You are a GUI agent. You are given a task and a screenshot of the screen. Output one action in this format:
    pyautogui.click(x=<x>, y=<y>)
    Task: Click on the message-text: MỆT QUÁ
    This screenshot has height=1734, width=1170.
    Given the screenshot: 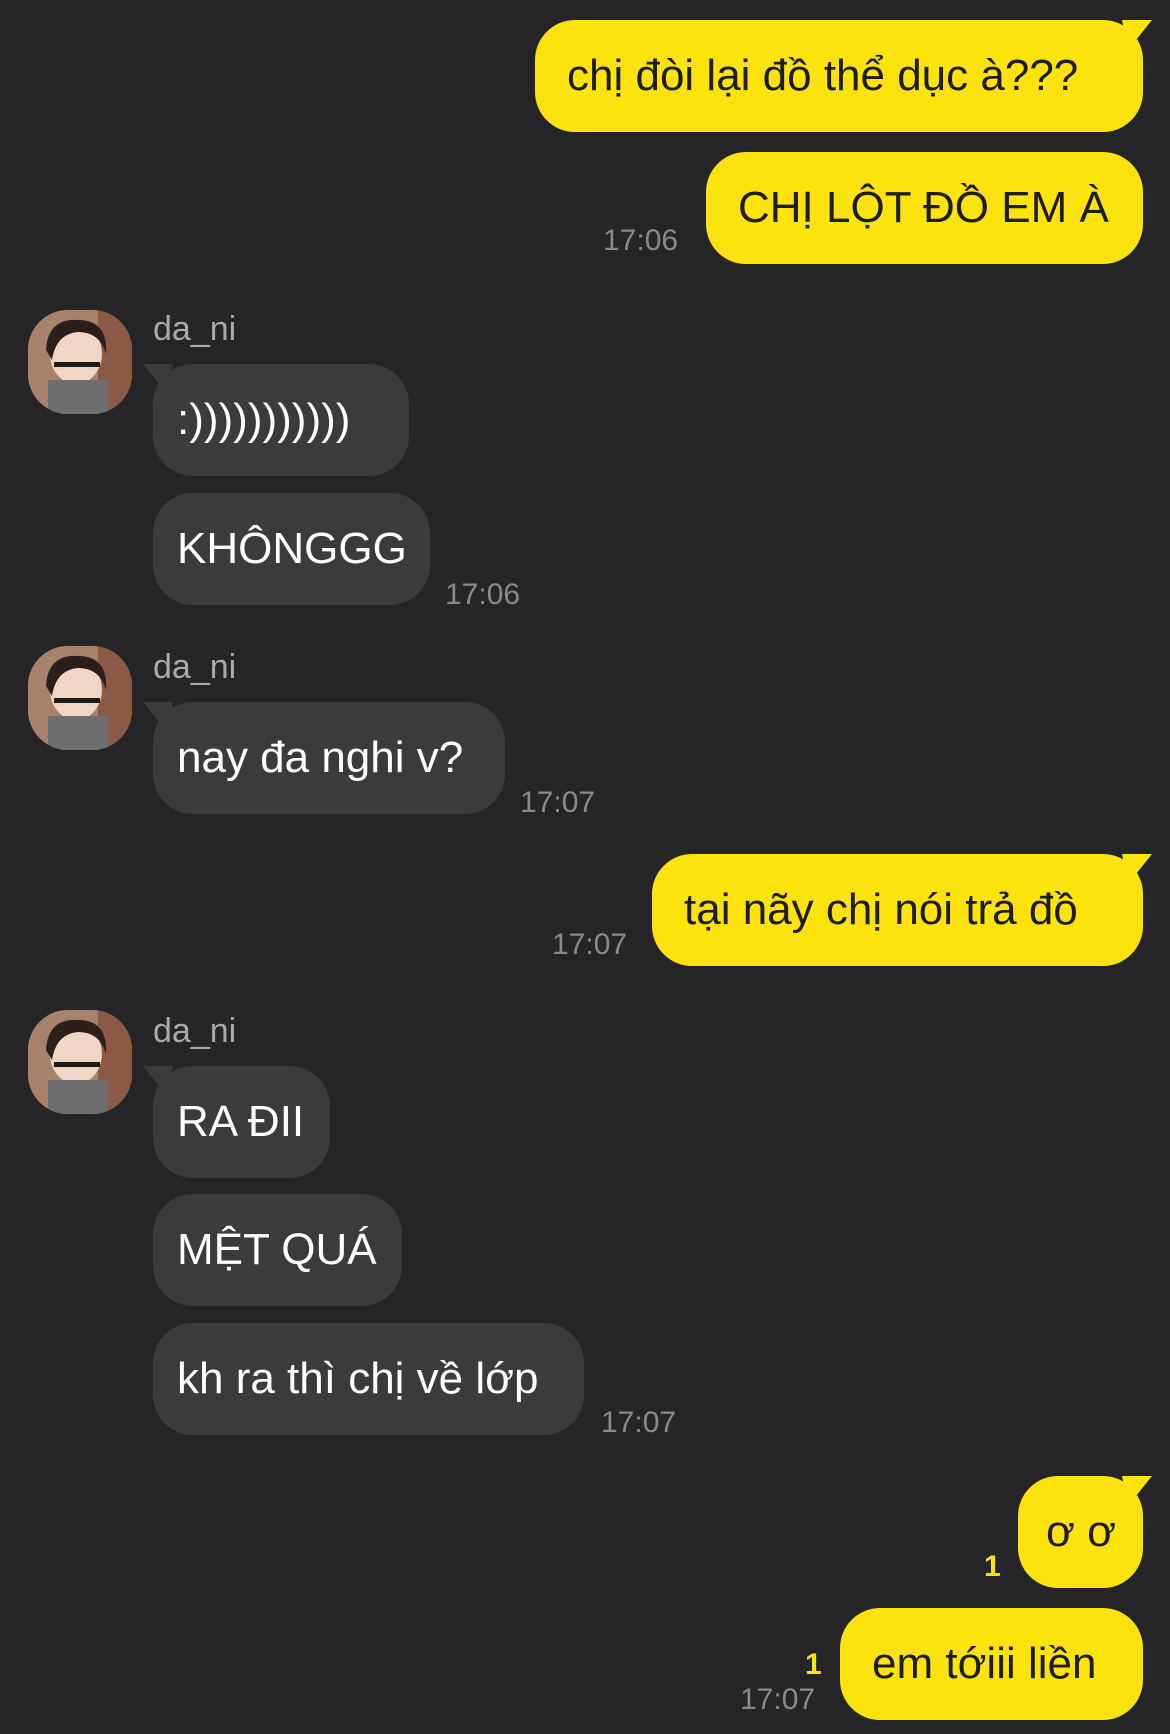 What is the action you would take?
    pyautogui.click(x=277, y=1249)
    